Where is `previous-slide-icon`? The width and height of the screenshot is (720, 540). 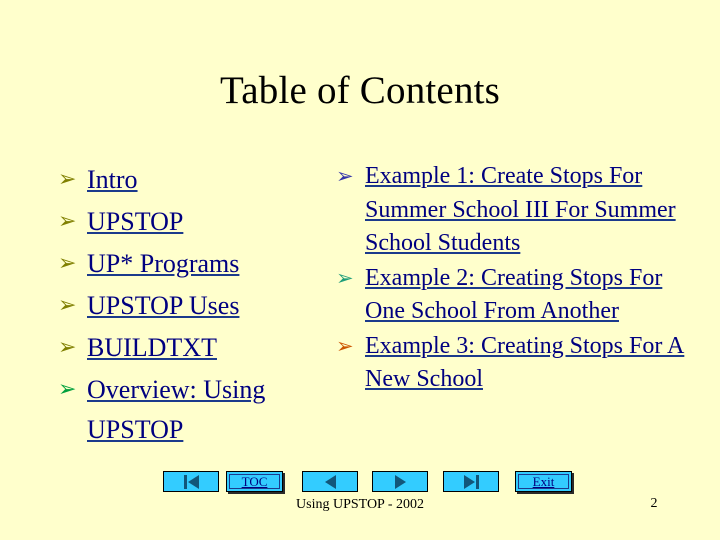 previous-slide-icon is located at coordinates (330, 481).